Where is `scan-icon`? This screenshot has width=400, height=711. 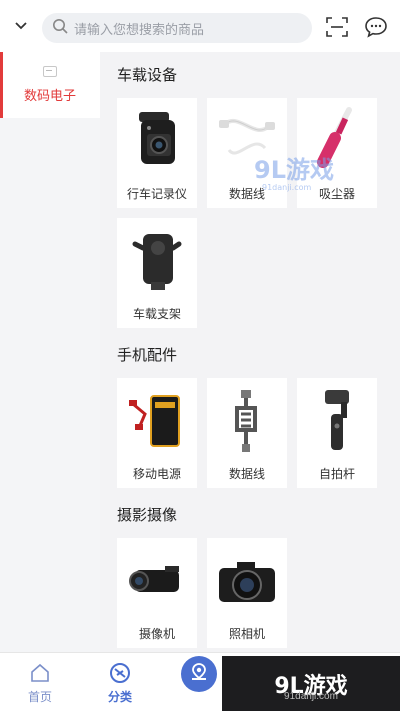 scan-icon is located at coordinates (337, 27).